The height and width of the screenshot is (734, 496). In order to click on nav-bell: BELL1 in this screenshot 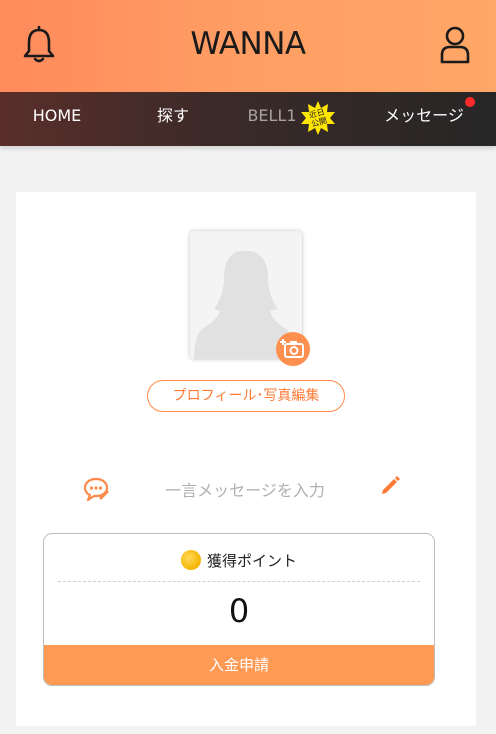, I will do `click(272, 119)`.